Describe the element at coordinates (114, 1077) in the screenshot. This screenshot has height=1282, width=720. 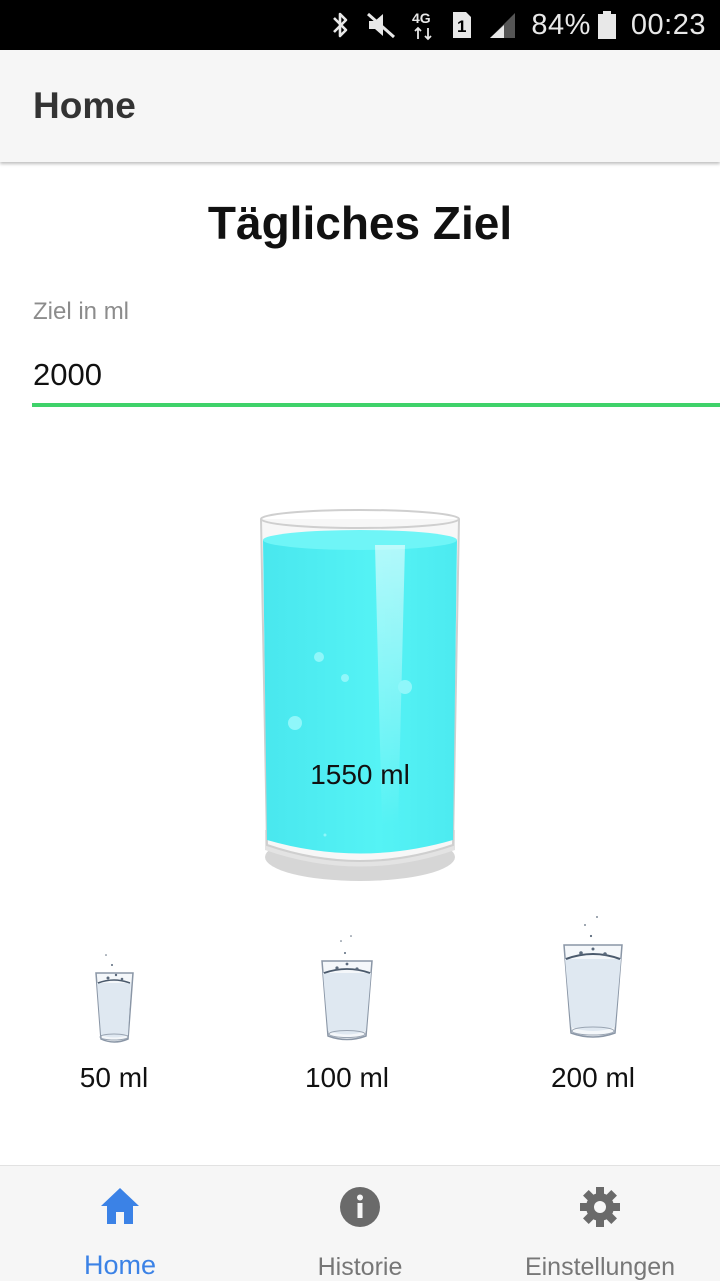
I see `drink-option-label: 50 ml` at that location.